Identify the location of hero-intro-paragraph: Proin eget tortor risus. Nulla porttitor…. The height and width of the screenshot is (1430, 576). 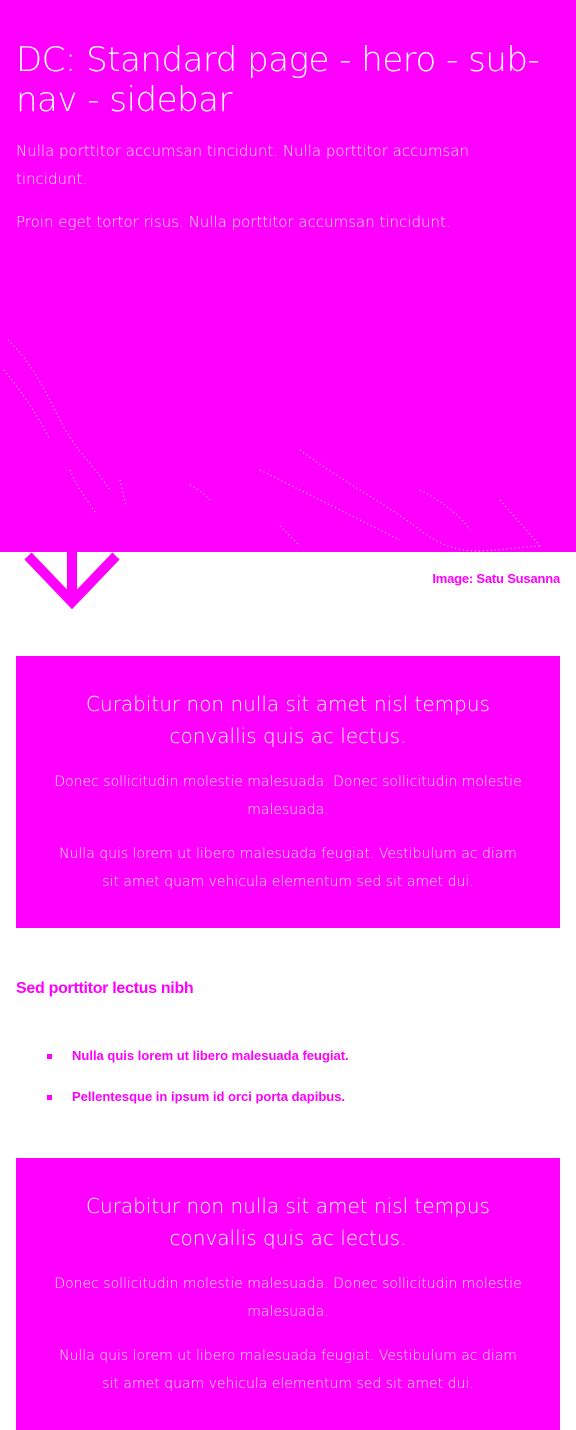
(233, 222).